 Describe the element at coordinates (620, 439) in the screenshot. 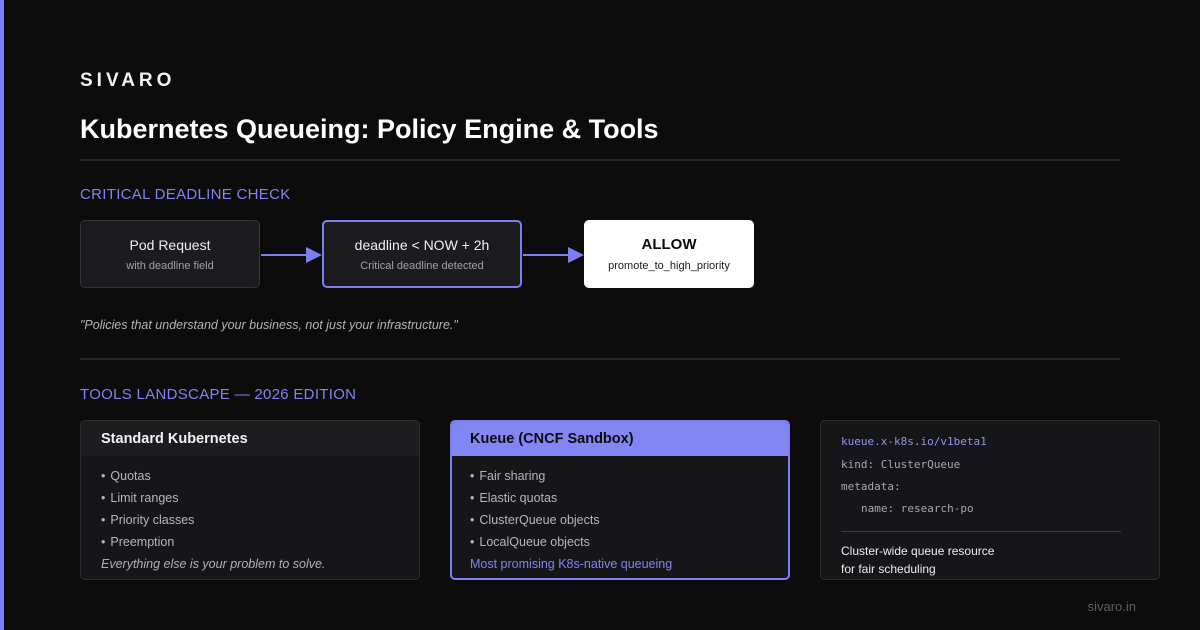

I see `kueue-card-title: Kueue (CNCF Sandbox)` at that location.